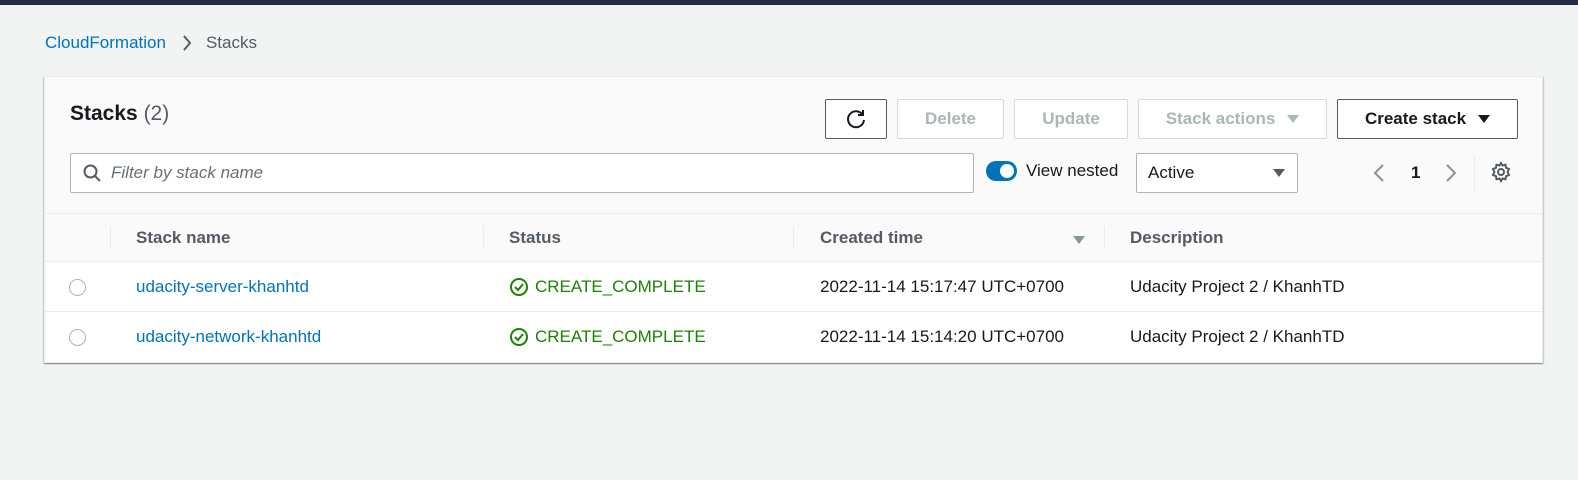  Describe the element at coordinates (228, 337) in the screenshot. I see `stack-name-link: udacity-network-khanhtd` at that location.